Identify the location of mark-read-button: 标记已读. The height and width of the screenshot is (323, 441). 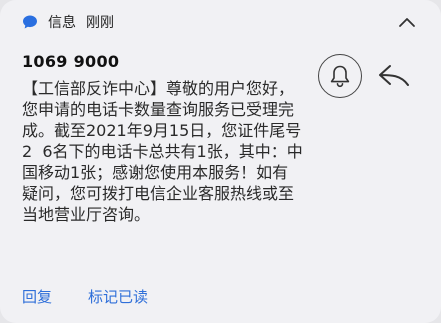
(118, 296).